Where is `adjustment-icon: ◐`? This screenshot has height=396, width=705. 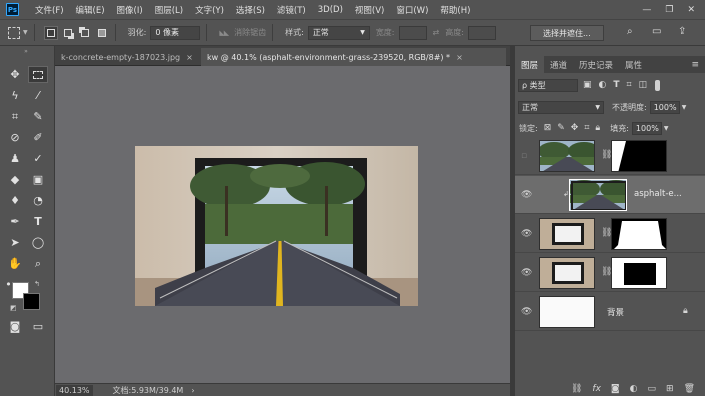
adjustment-icon: ◐ is located at coordinates (634, 389).